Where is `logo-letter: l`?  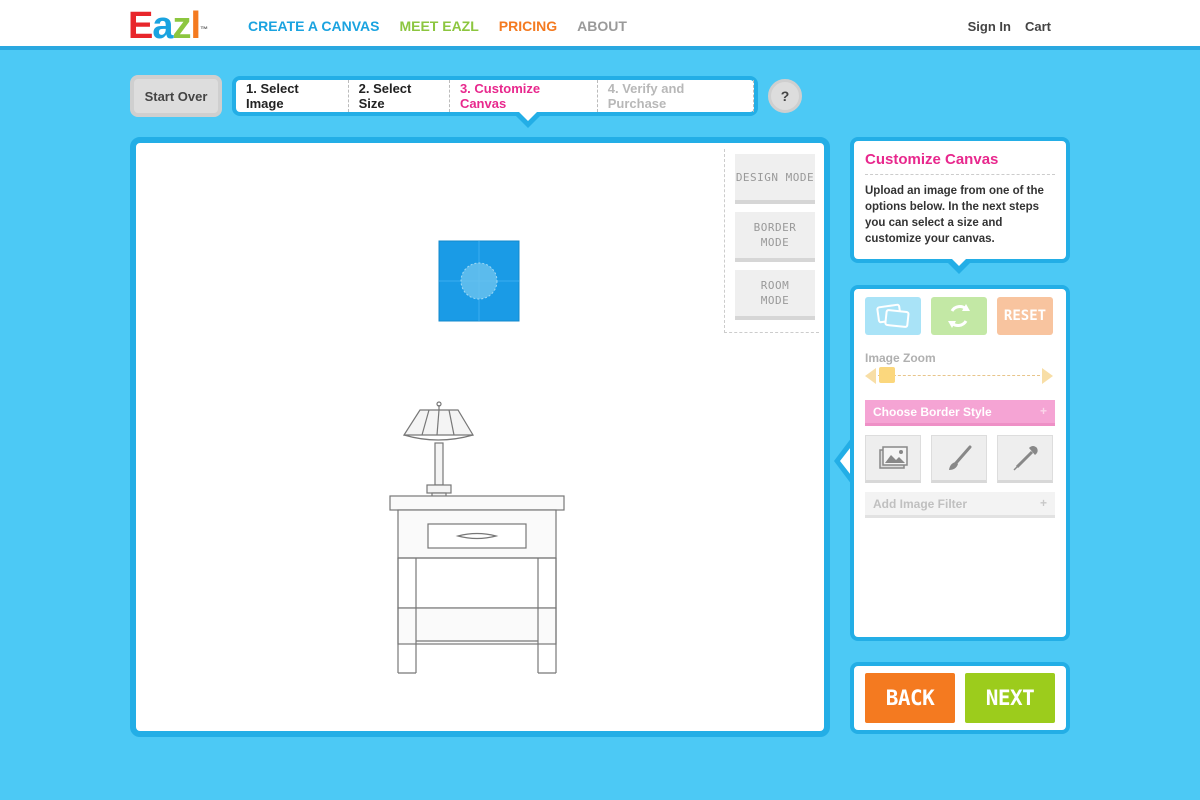
logo-letter: l is located at coordinates (196, 26).